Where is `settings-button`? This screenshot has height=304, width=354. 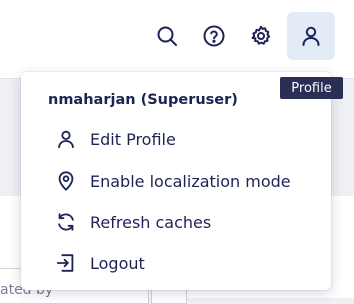
settings-button is located at coordinates (261, 36).